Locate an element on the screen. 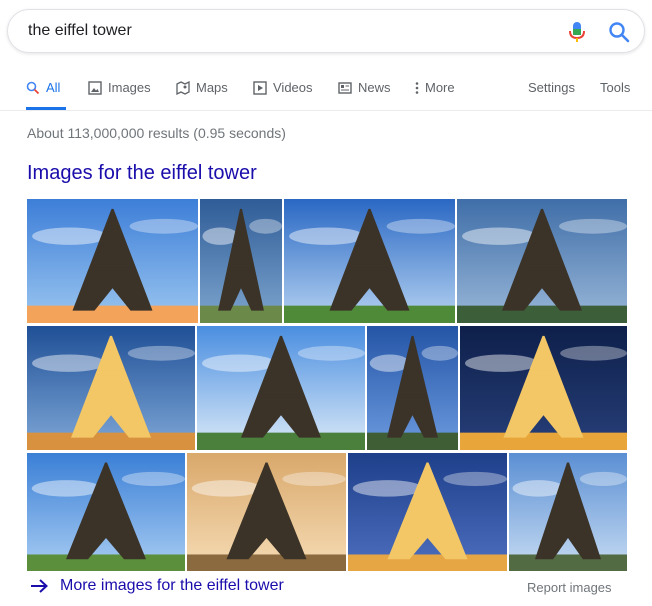 This screenshot has height=606, width=652. tab-label: All is located at coordinates (53, 87).